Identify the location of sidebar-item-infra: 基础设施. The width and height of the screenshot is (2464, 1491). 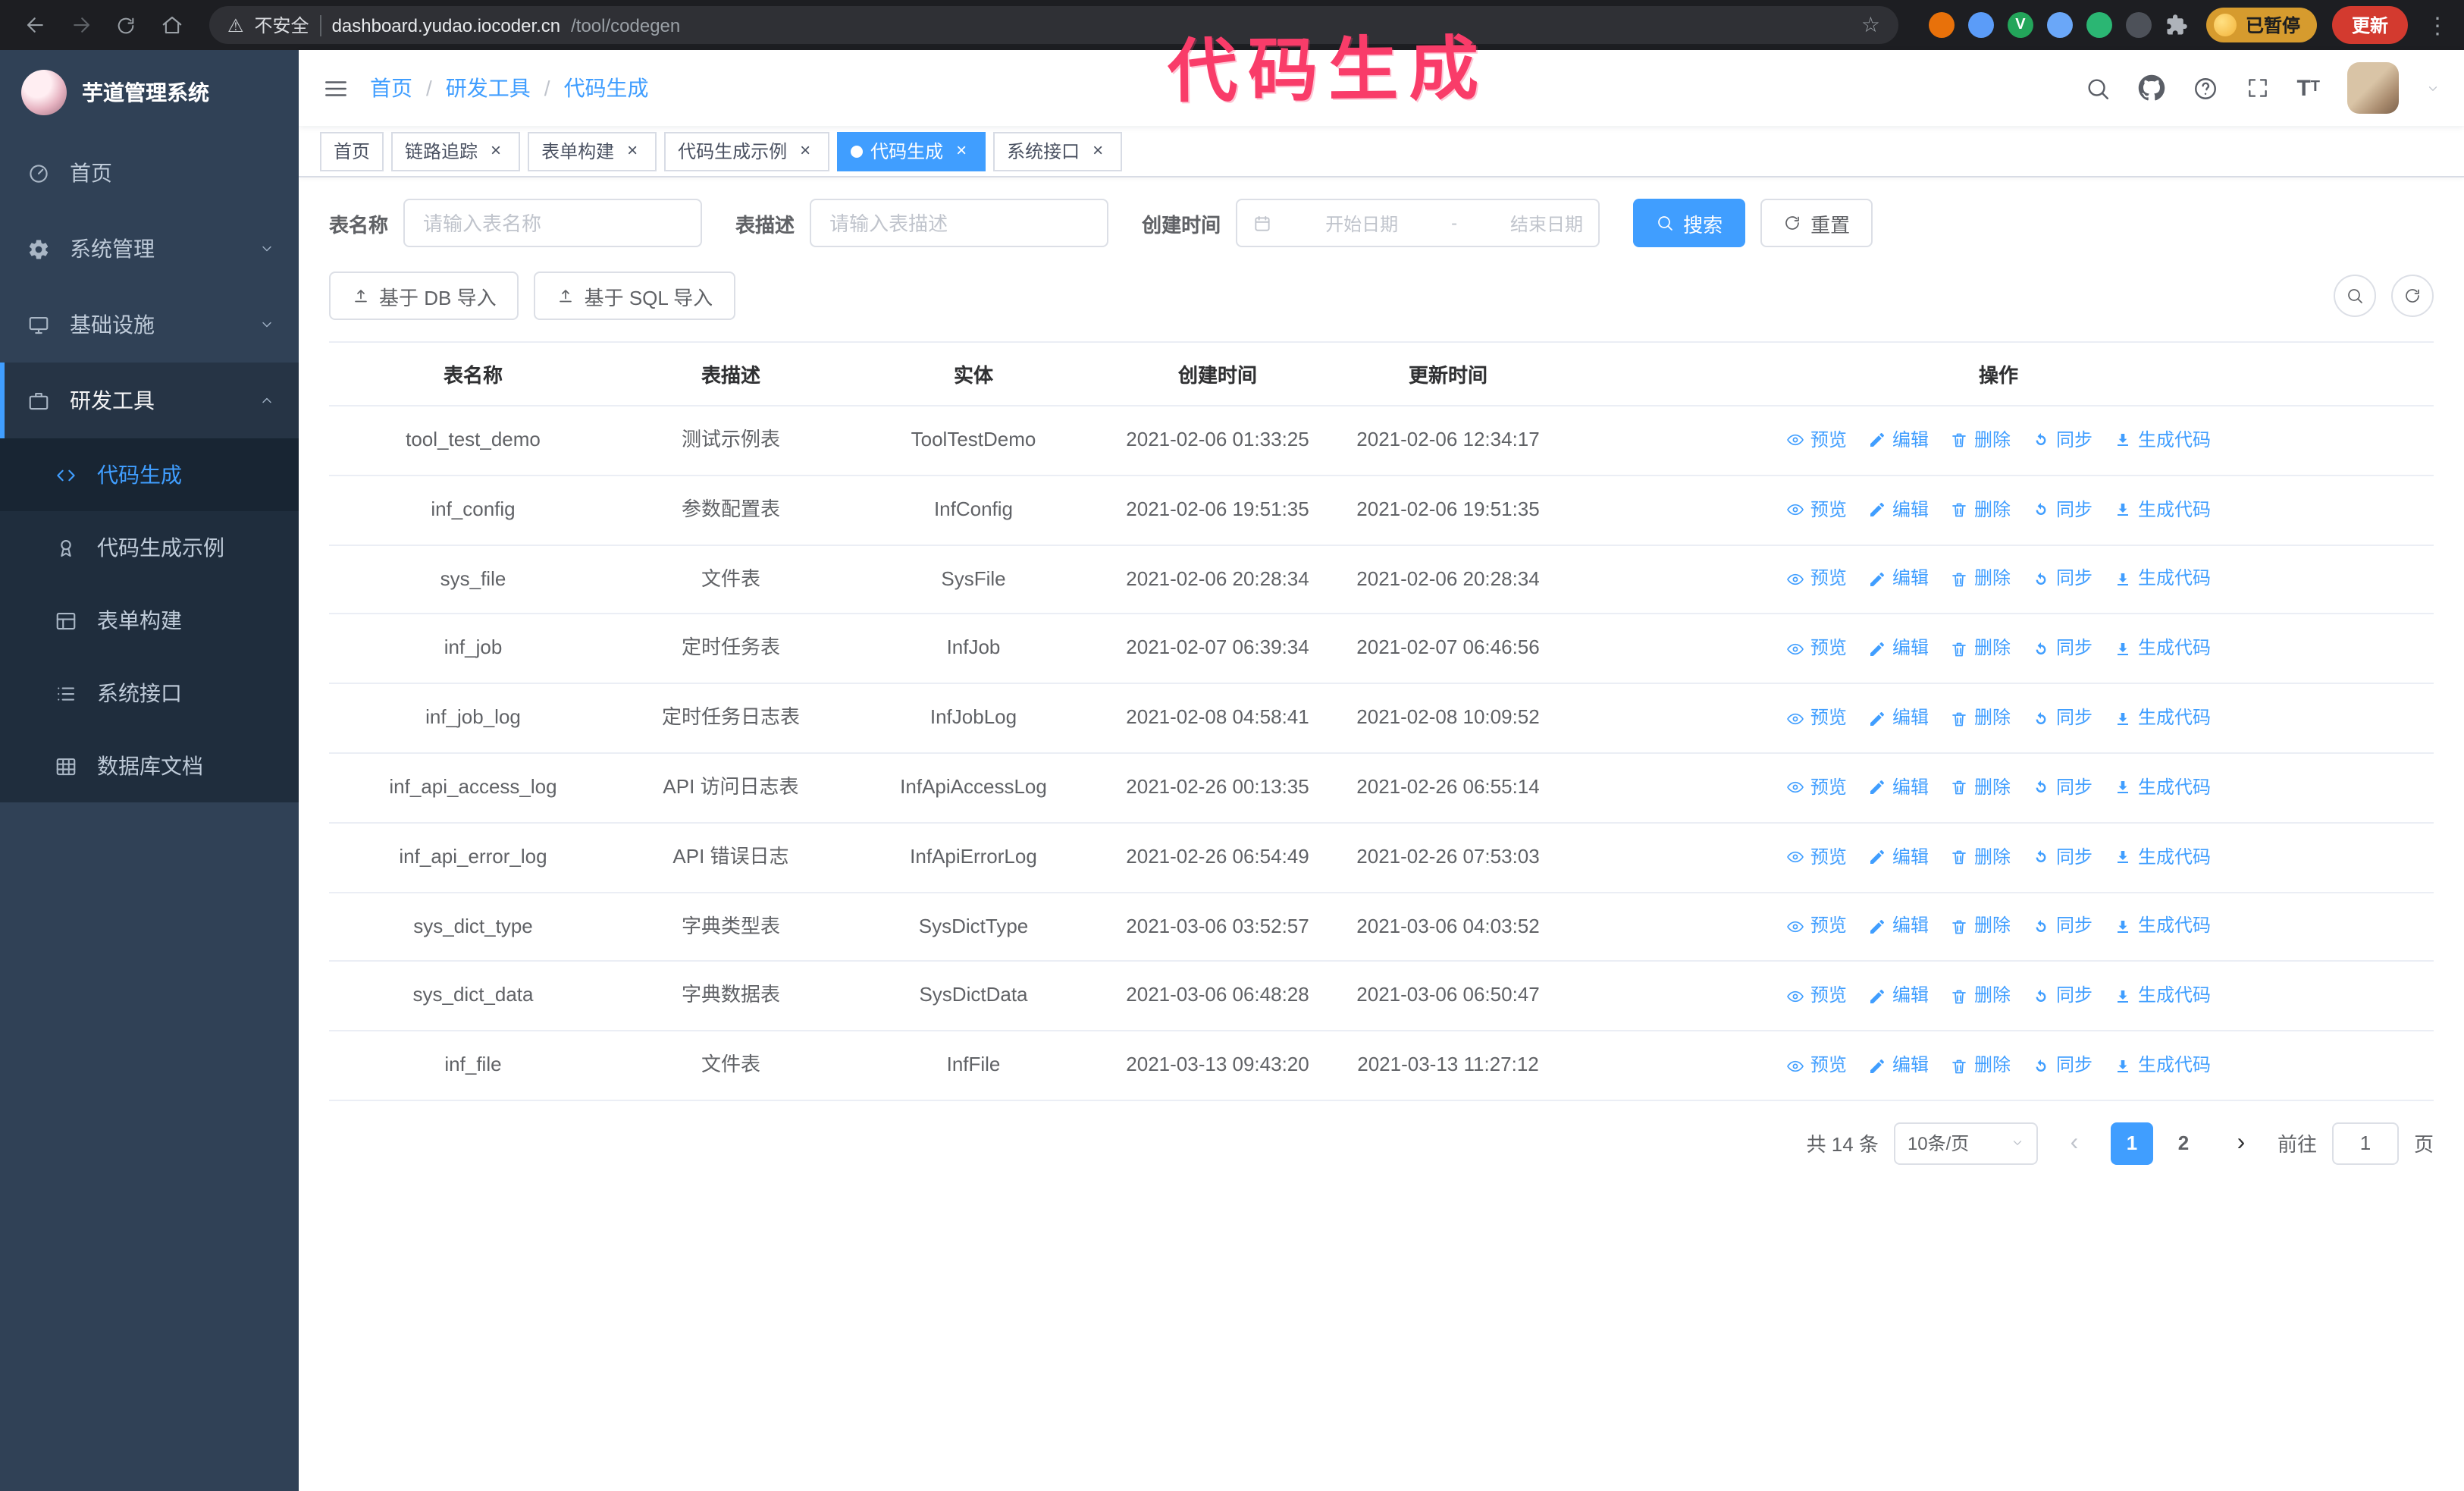
(150, 325).